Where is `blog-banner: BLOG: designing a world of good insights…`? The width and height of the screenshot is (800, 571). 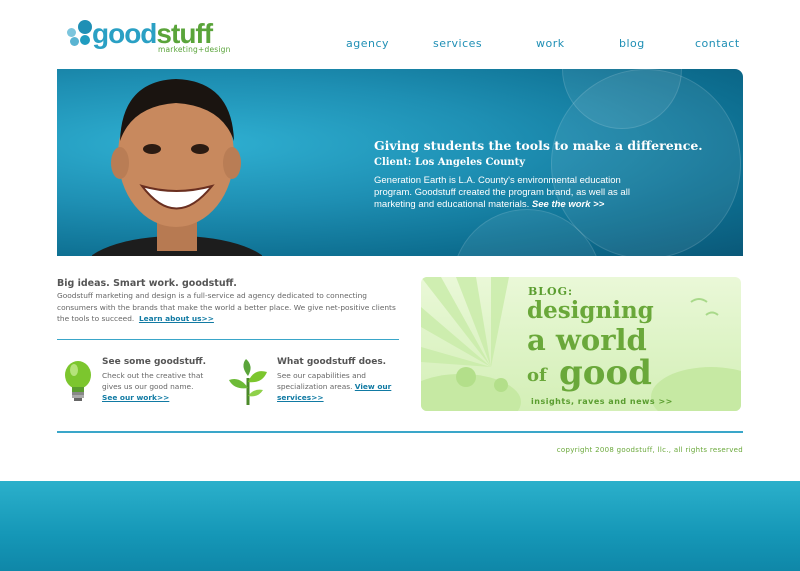
blog-banner: BLOG: designing a world of good insights… is located at coordinates (581, 344).